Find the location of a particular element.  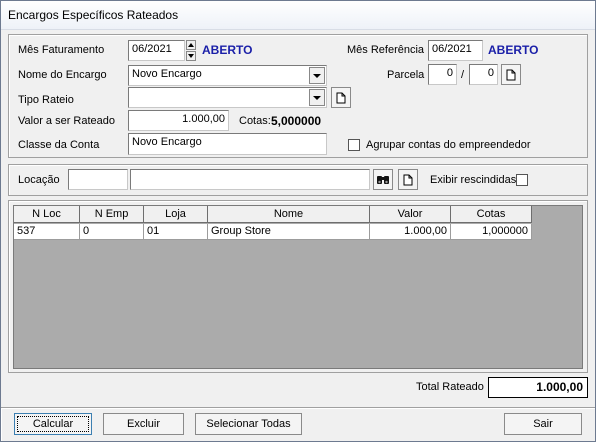

column-header-cotas: Cotas is located at coordinates (491, 214).